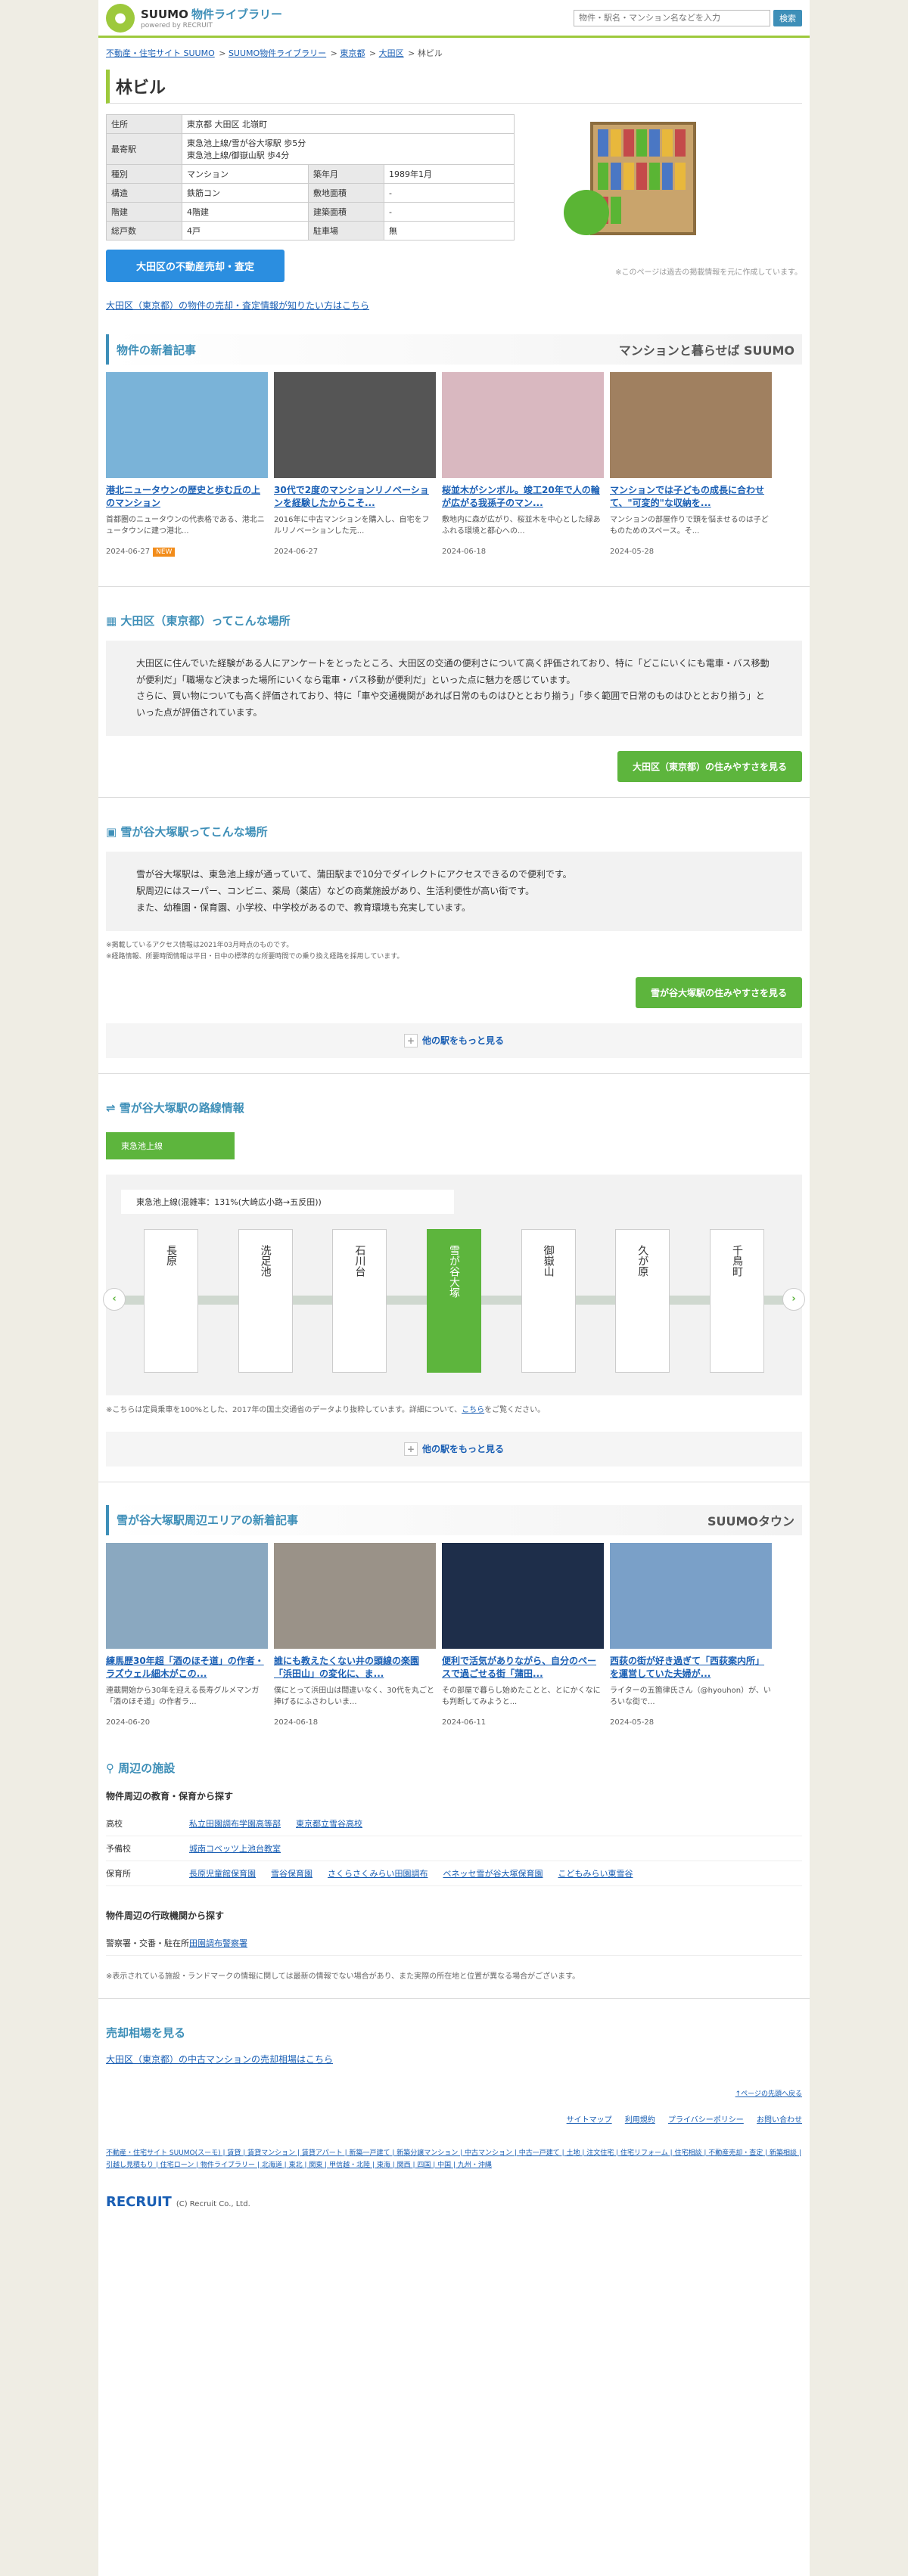  What do you see at coordinates (794, 1299) in the screenshot?
I see `next-arrow-icon: ›` at bounding box center [794, 1299].